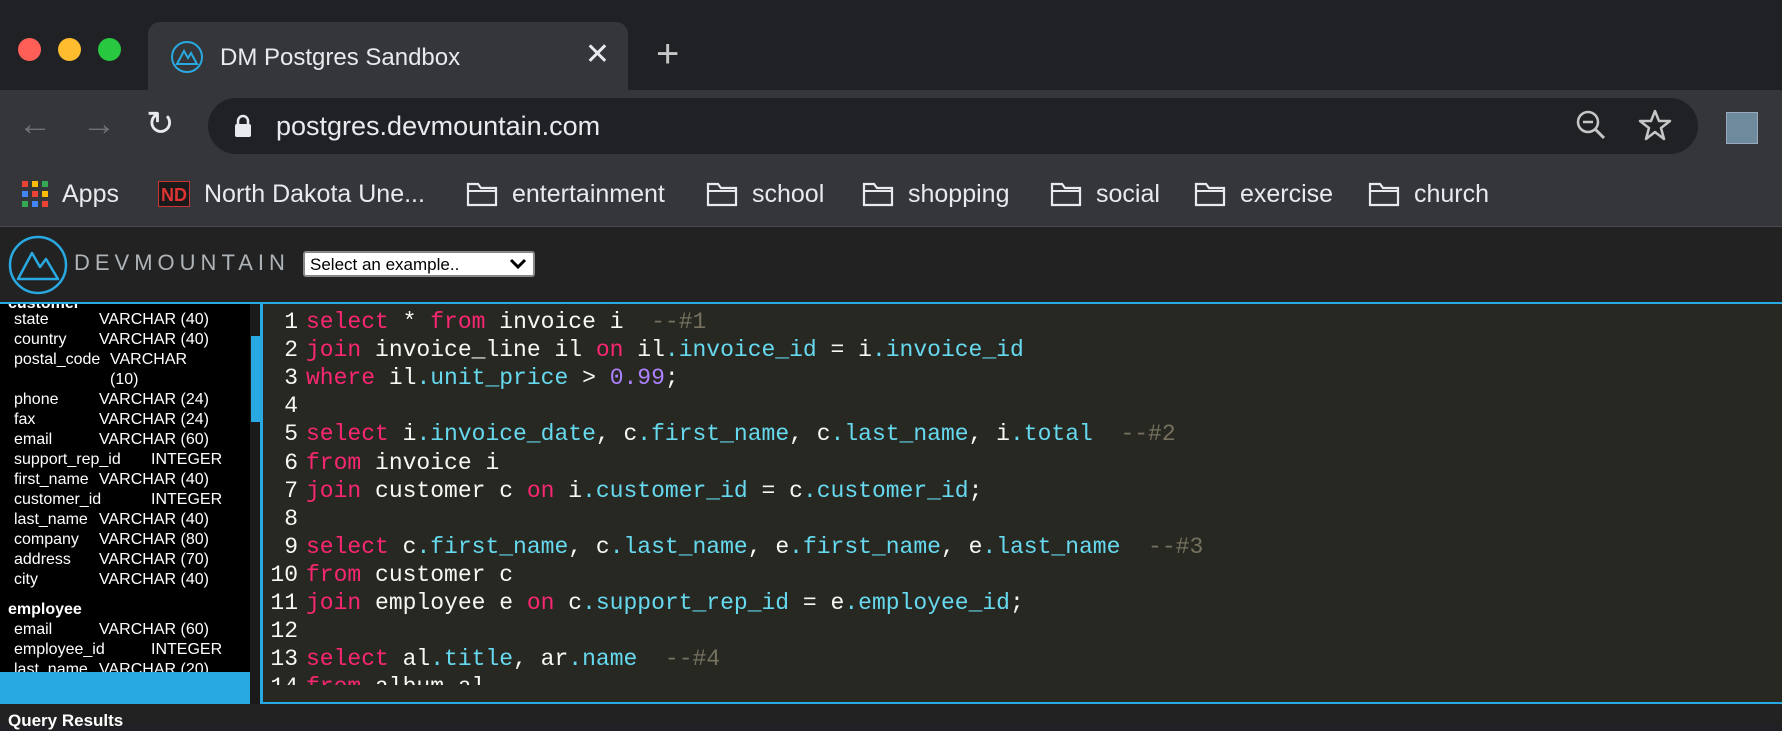 This screenshot has height=731, width=1782. I want to click on code-token: 0.99, so click(637, 378).